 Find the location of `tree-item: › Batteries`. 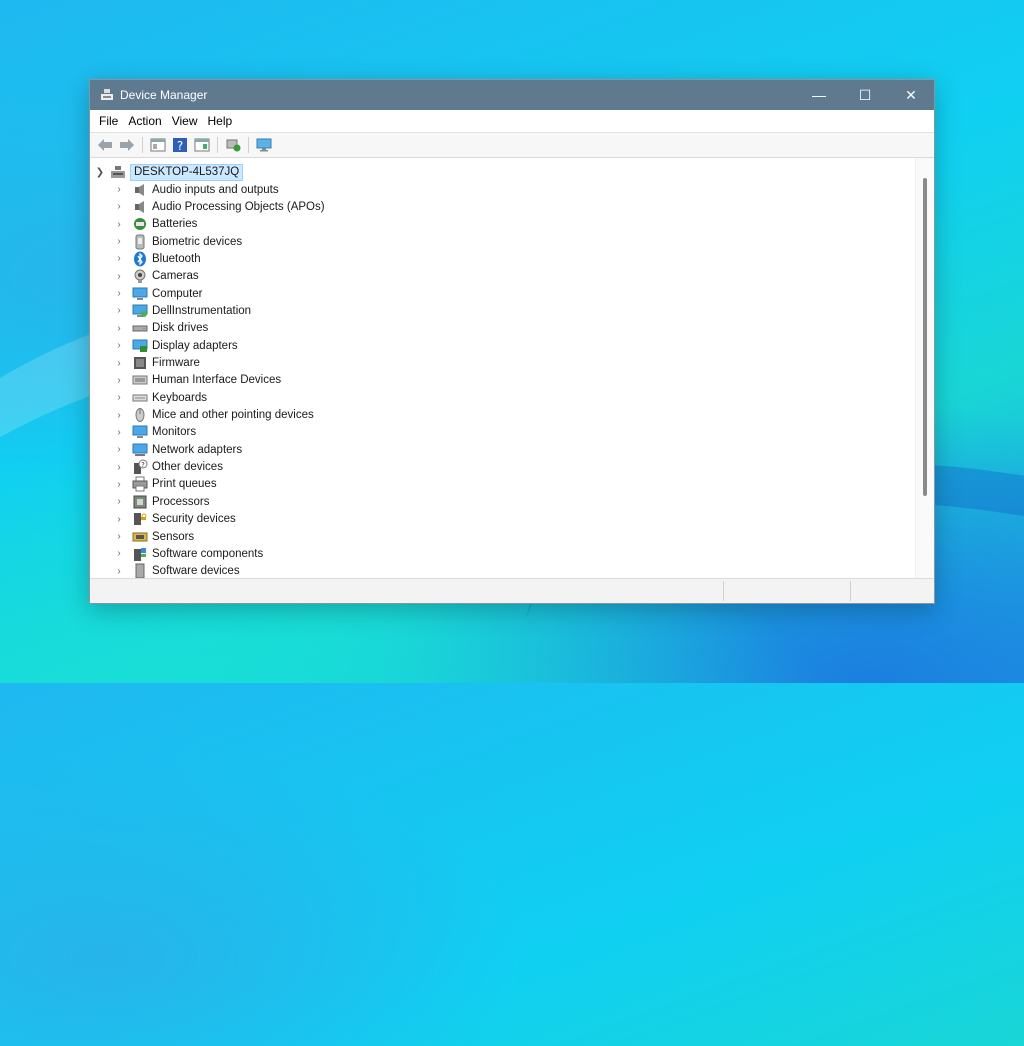

tree-item: › Batteries is located at coordinates (154, 224).